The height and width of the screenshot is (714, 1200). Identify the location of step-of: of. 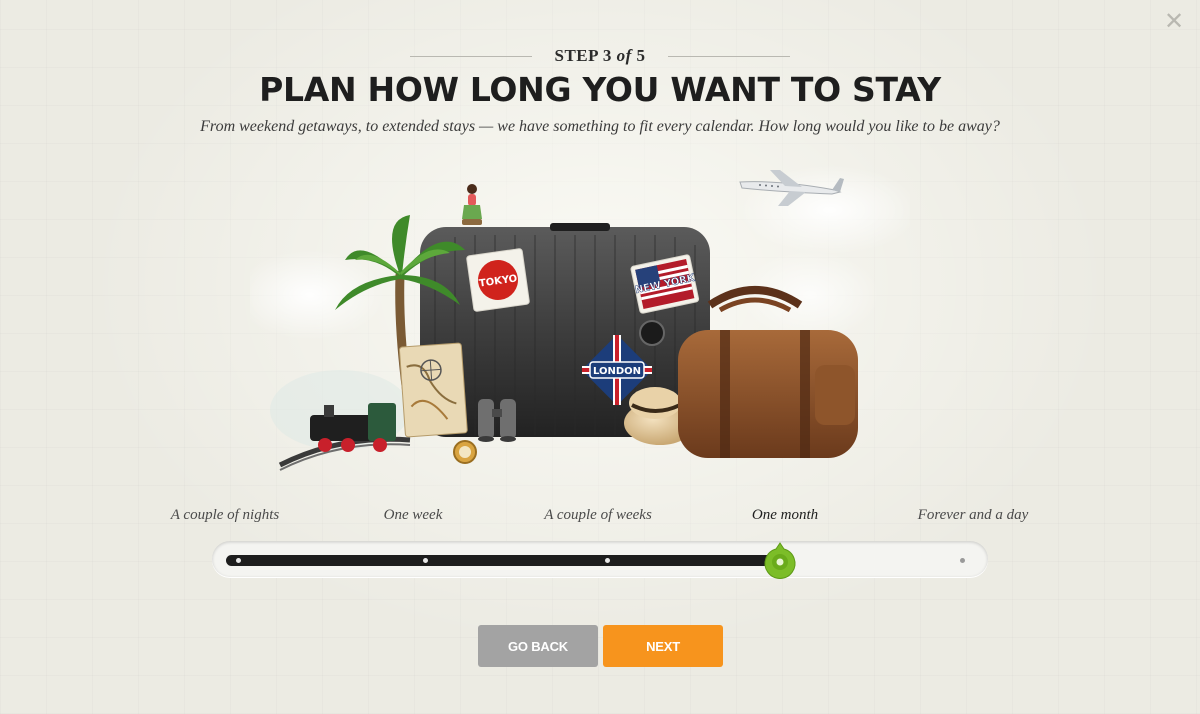
(624, 55).